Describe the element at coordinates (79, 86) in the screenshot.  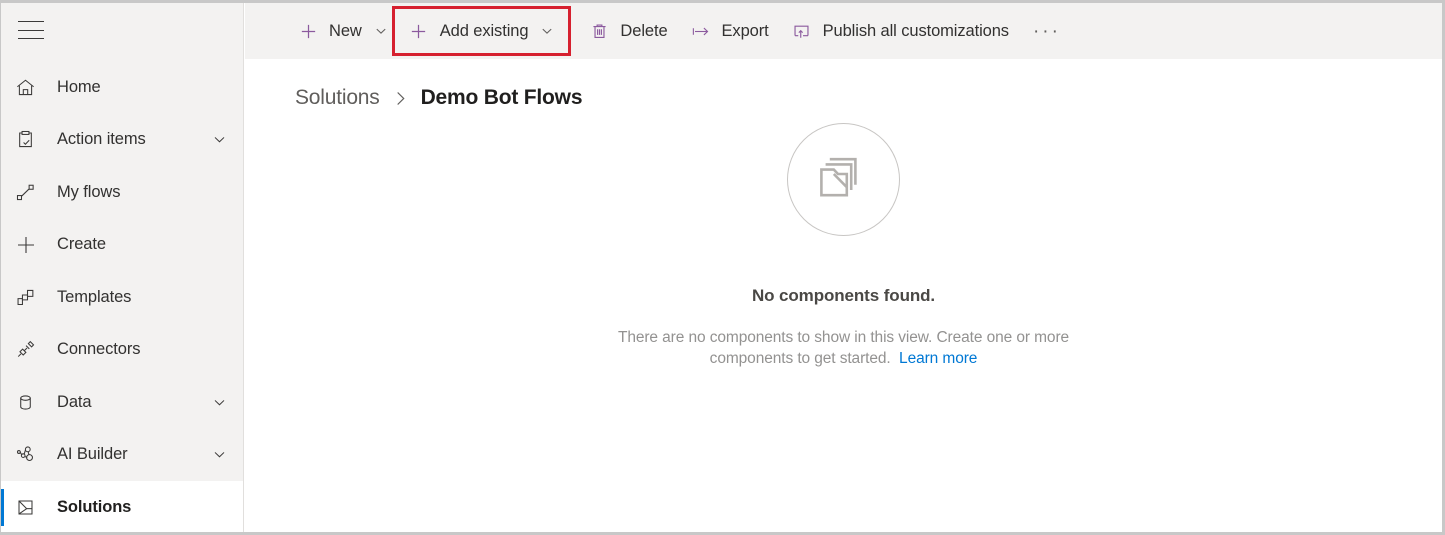
I see `sidebar-item-label: Home` at that location.